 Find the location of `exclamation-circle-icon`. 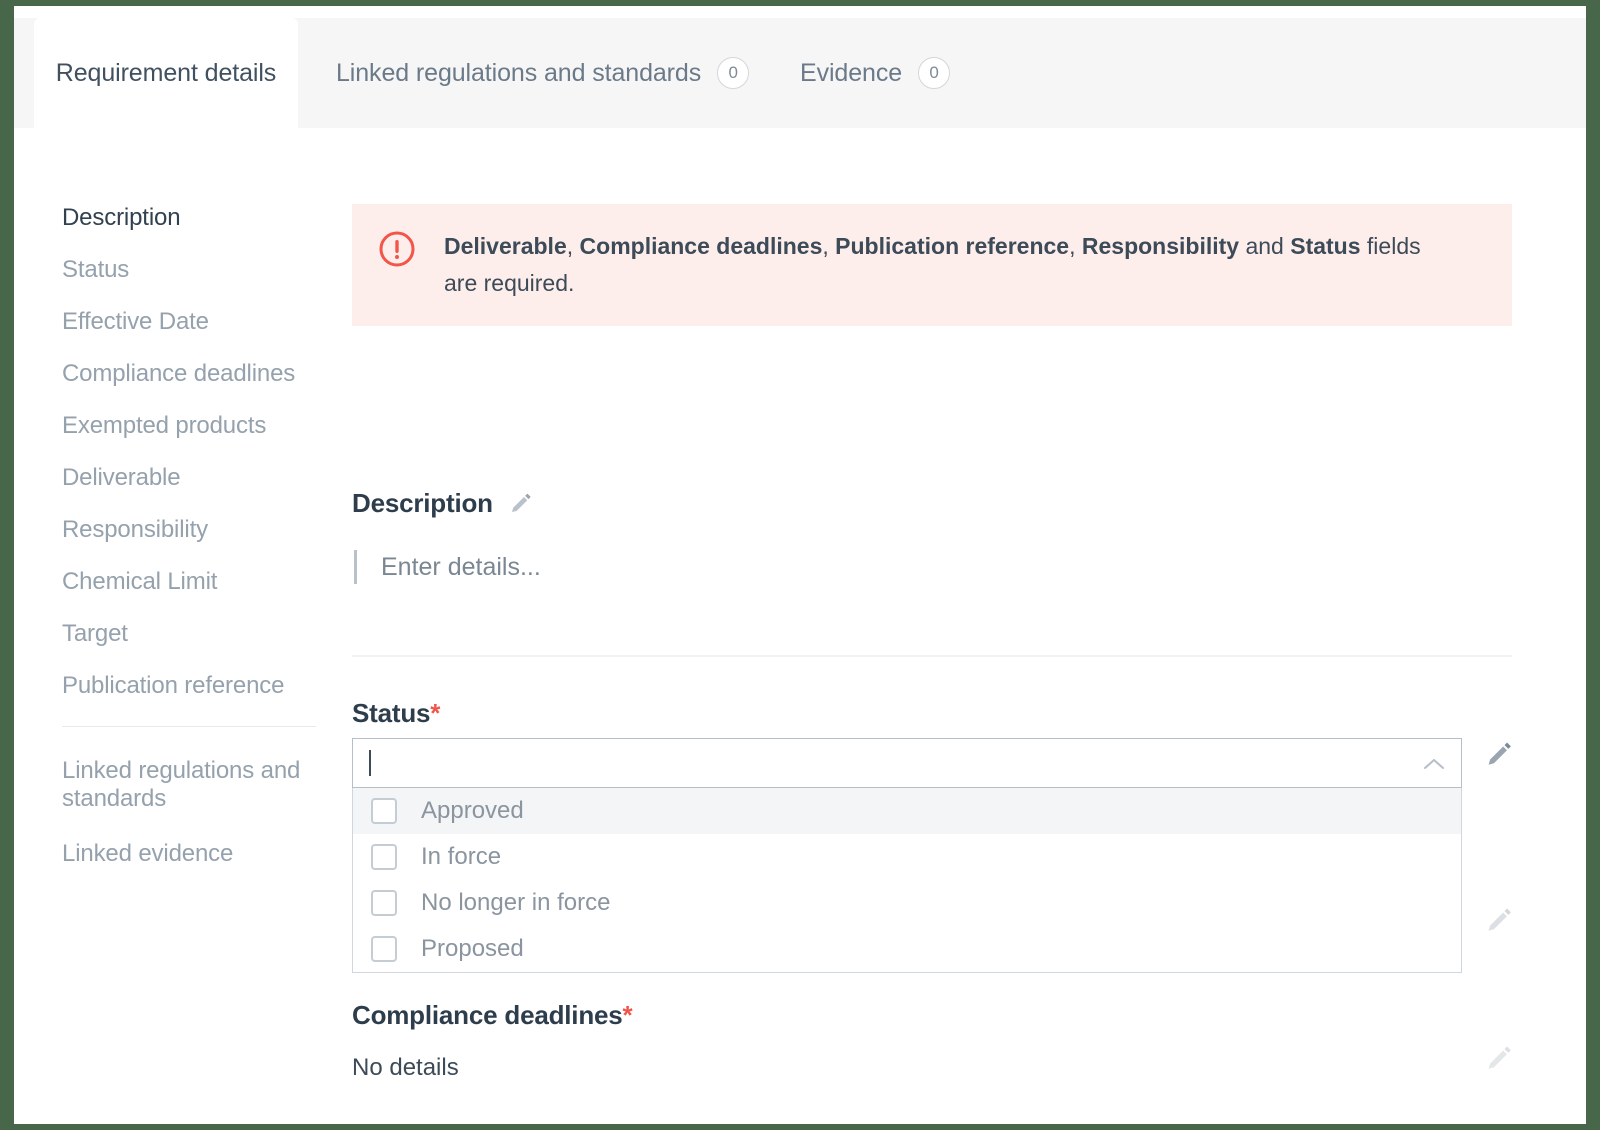

exclamation-circle-icon is located at coordinates (397, 249).